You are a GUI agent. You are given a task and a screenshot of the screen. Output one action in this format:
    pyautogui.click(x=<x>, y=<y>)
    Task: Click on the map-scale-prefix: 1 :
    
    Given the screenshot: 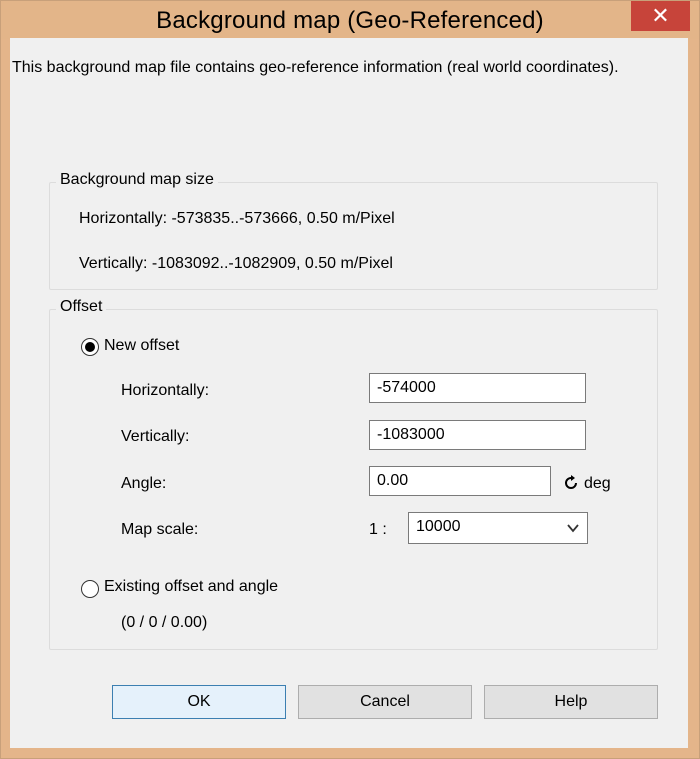 What is the action you would take?
    pyautogui.click(x=378, y=529)
    